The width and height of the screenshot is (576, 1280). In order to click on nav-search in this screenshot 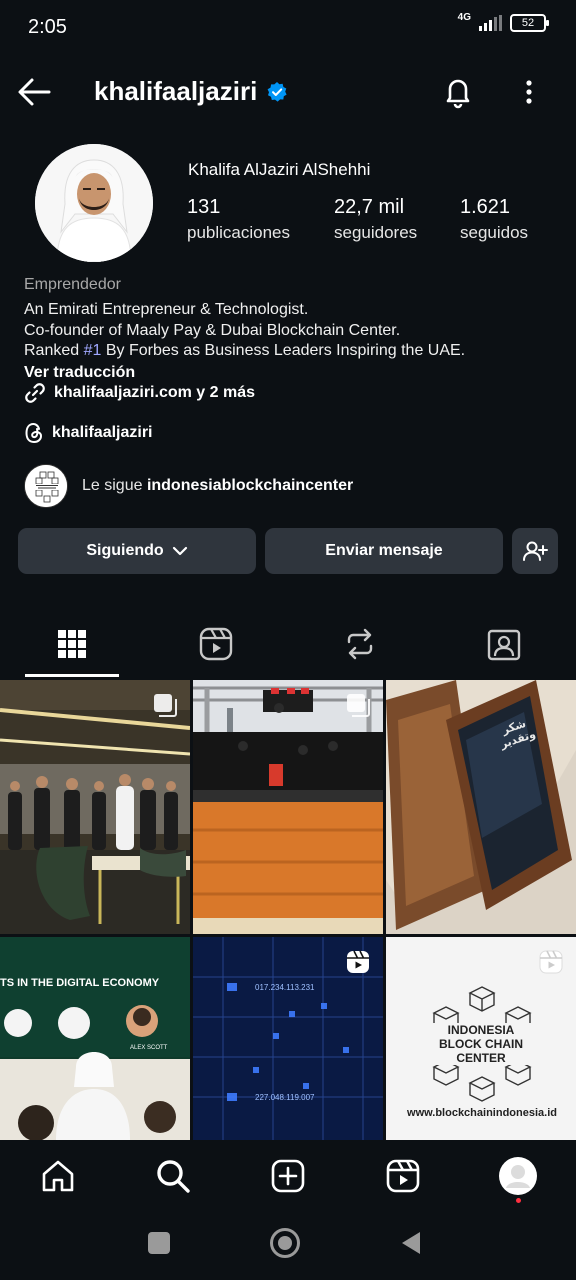, I will do `click(173, 1176)`.